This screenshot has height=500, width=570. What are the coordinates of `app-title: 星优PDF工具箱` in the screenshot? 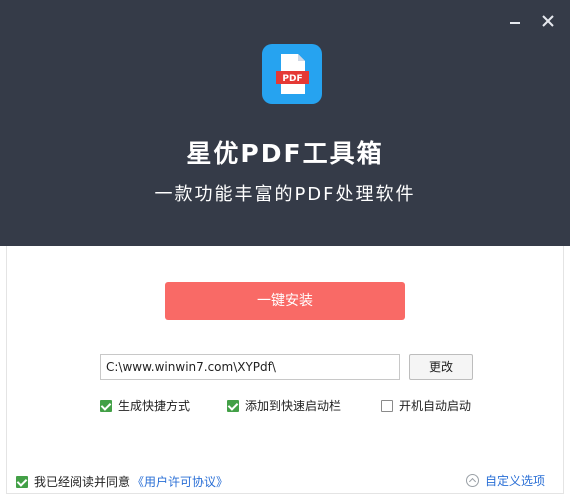 It's located at (285, 153).